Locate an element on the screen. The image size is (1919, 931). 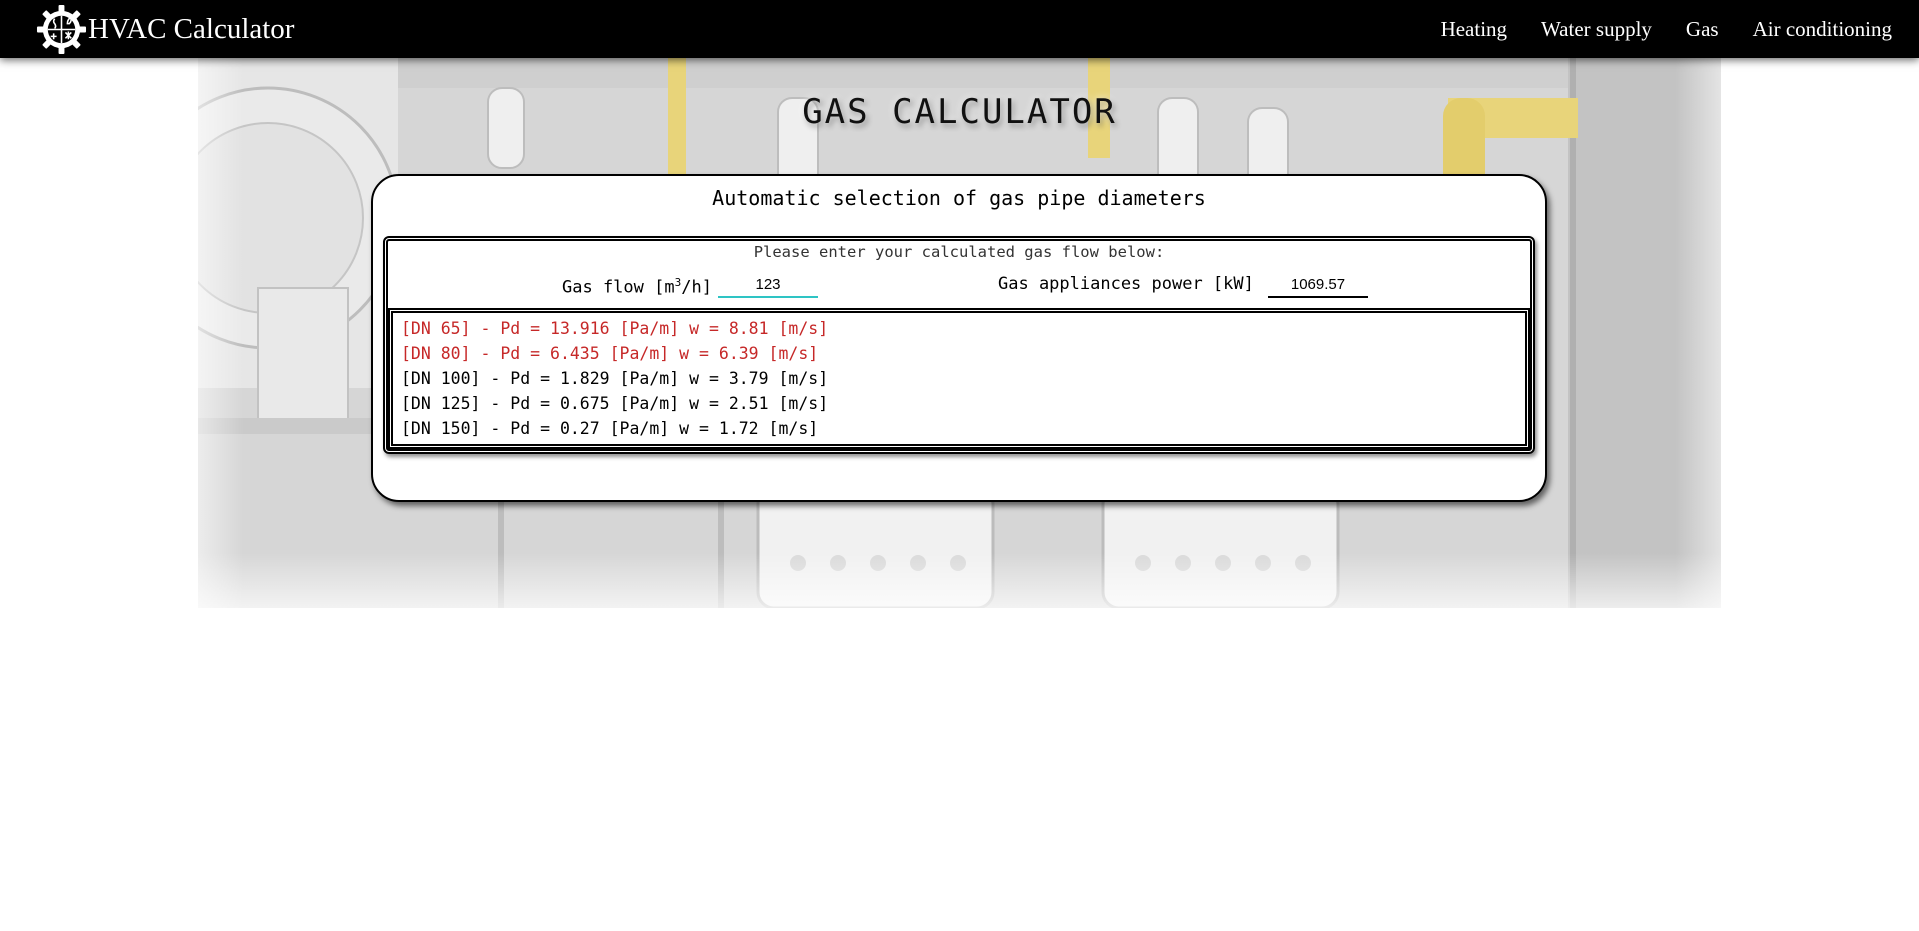
gas-flow-label: Gas flow [m3/h] is located at coordinates (637, 287).